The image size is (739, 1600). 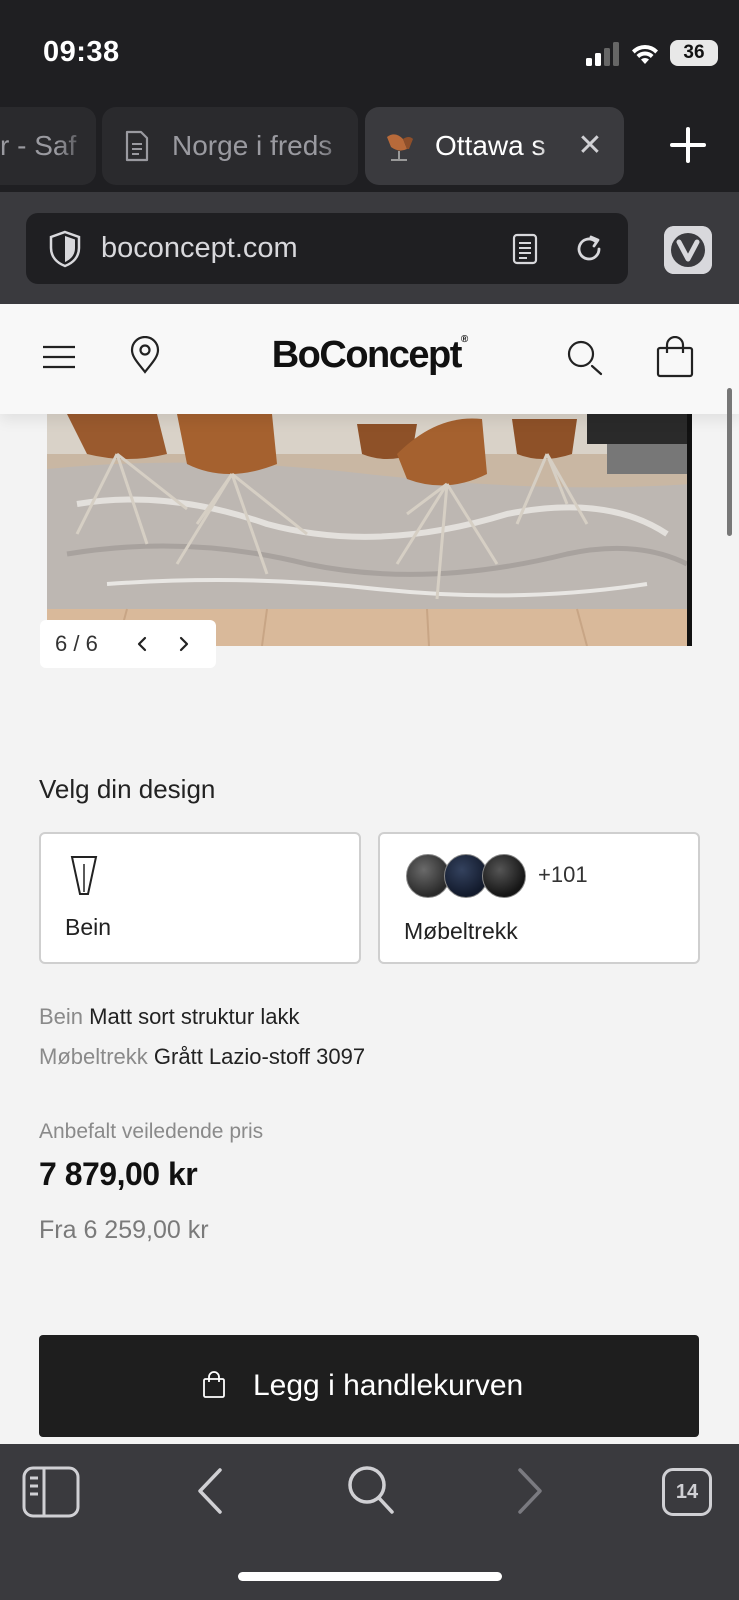 I want to click on spec-upholstery: Møbeltrekk Grått Lazio-stoff 3097, so click(x=202, y=1057).